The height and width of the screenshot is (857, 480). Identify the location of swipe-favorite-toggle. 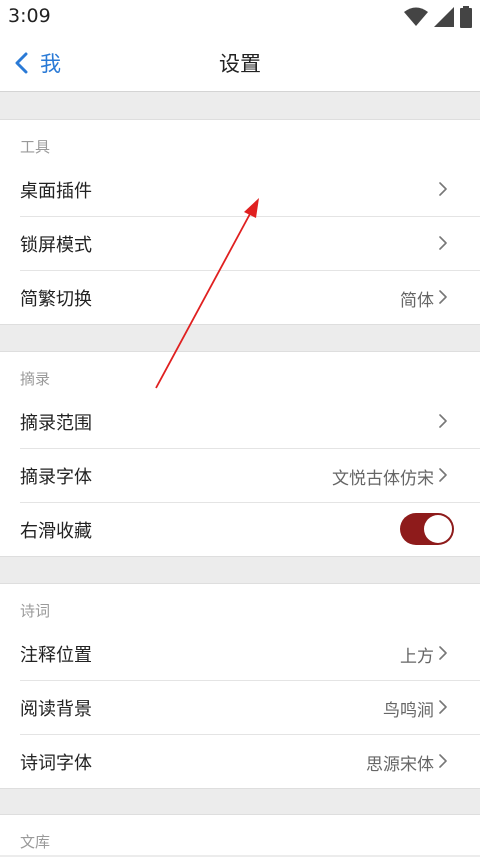
(427, 529).